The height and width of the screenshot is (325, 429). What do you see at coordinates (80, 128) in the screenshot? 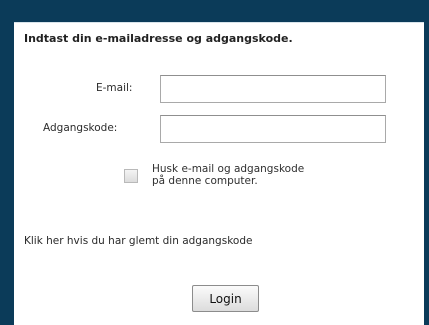
I see `password-label: Adgangskode:` at bounding box center [80, 128].